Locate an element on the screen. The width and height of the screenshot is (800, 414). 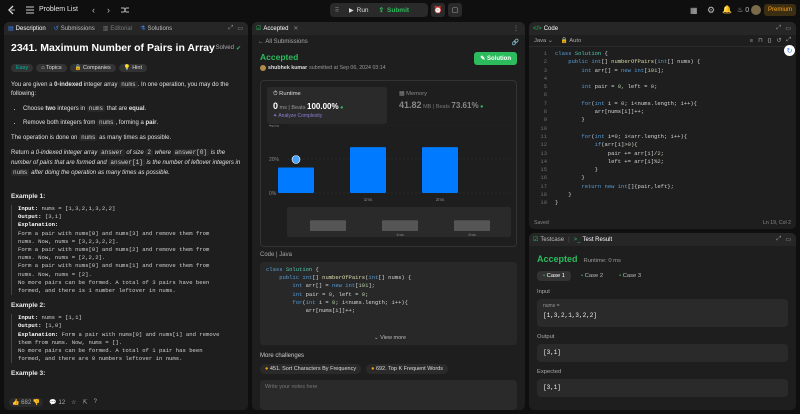
code-line: 4 is located at coordinates (664, 79).